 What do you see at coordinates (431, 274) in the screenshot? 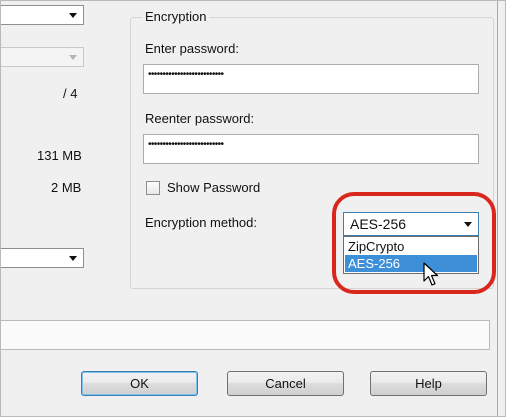
I see `mouse-cursor-icon` at bounding box center [431, 274].